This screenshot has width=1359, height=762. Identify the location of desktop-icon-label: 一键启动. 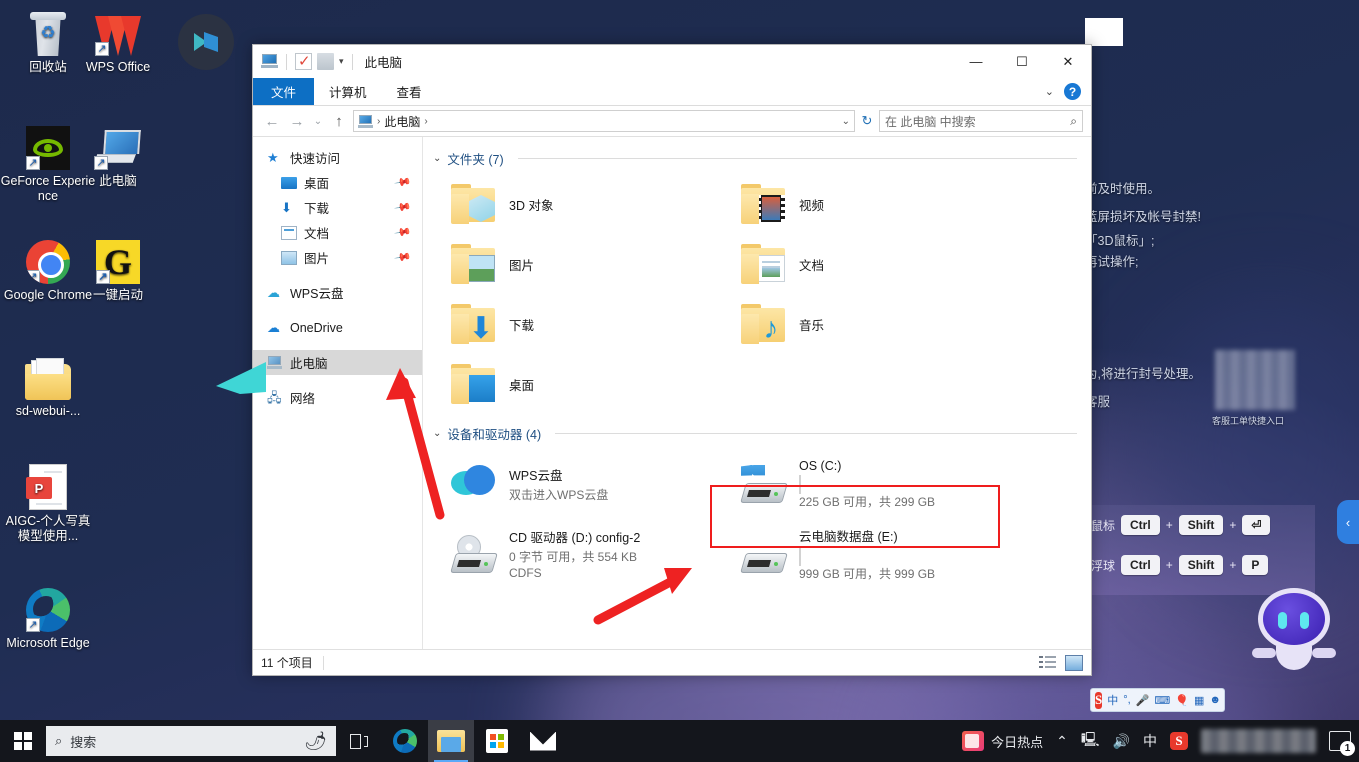
(117, 295).